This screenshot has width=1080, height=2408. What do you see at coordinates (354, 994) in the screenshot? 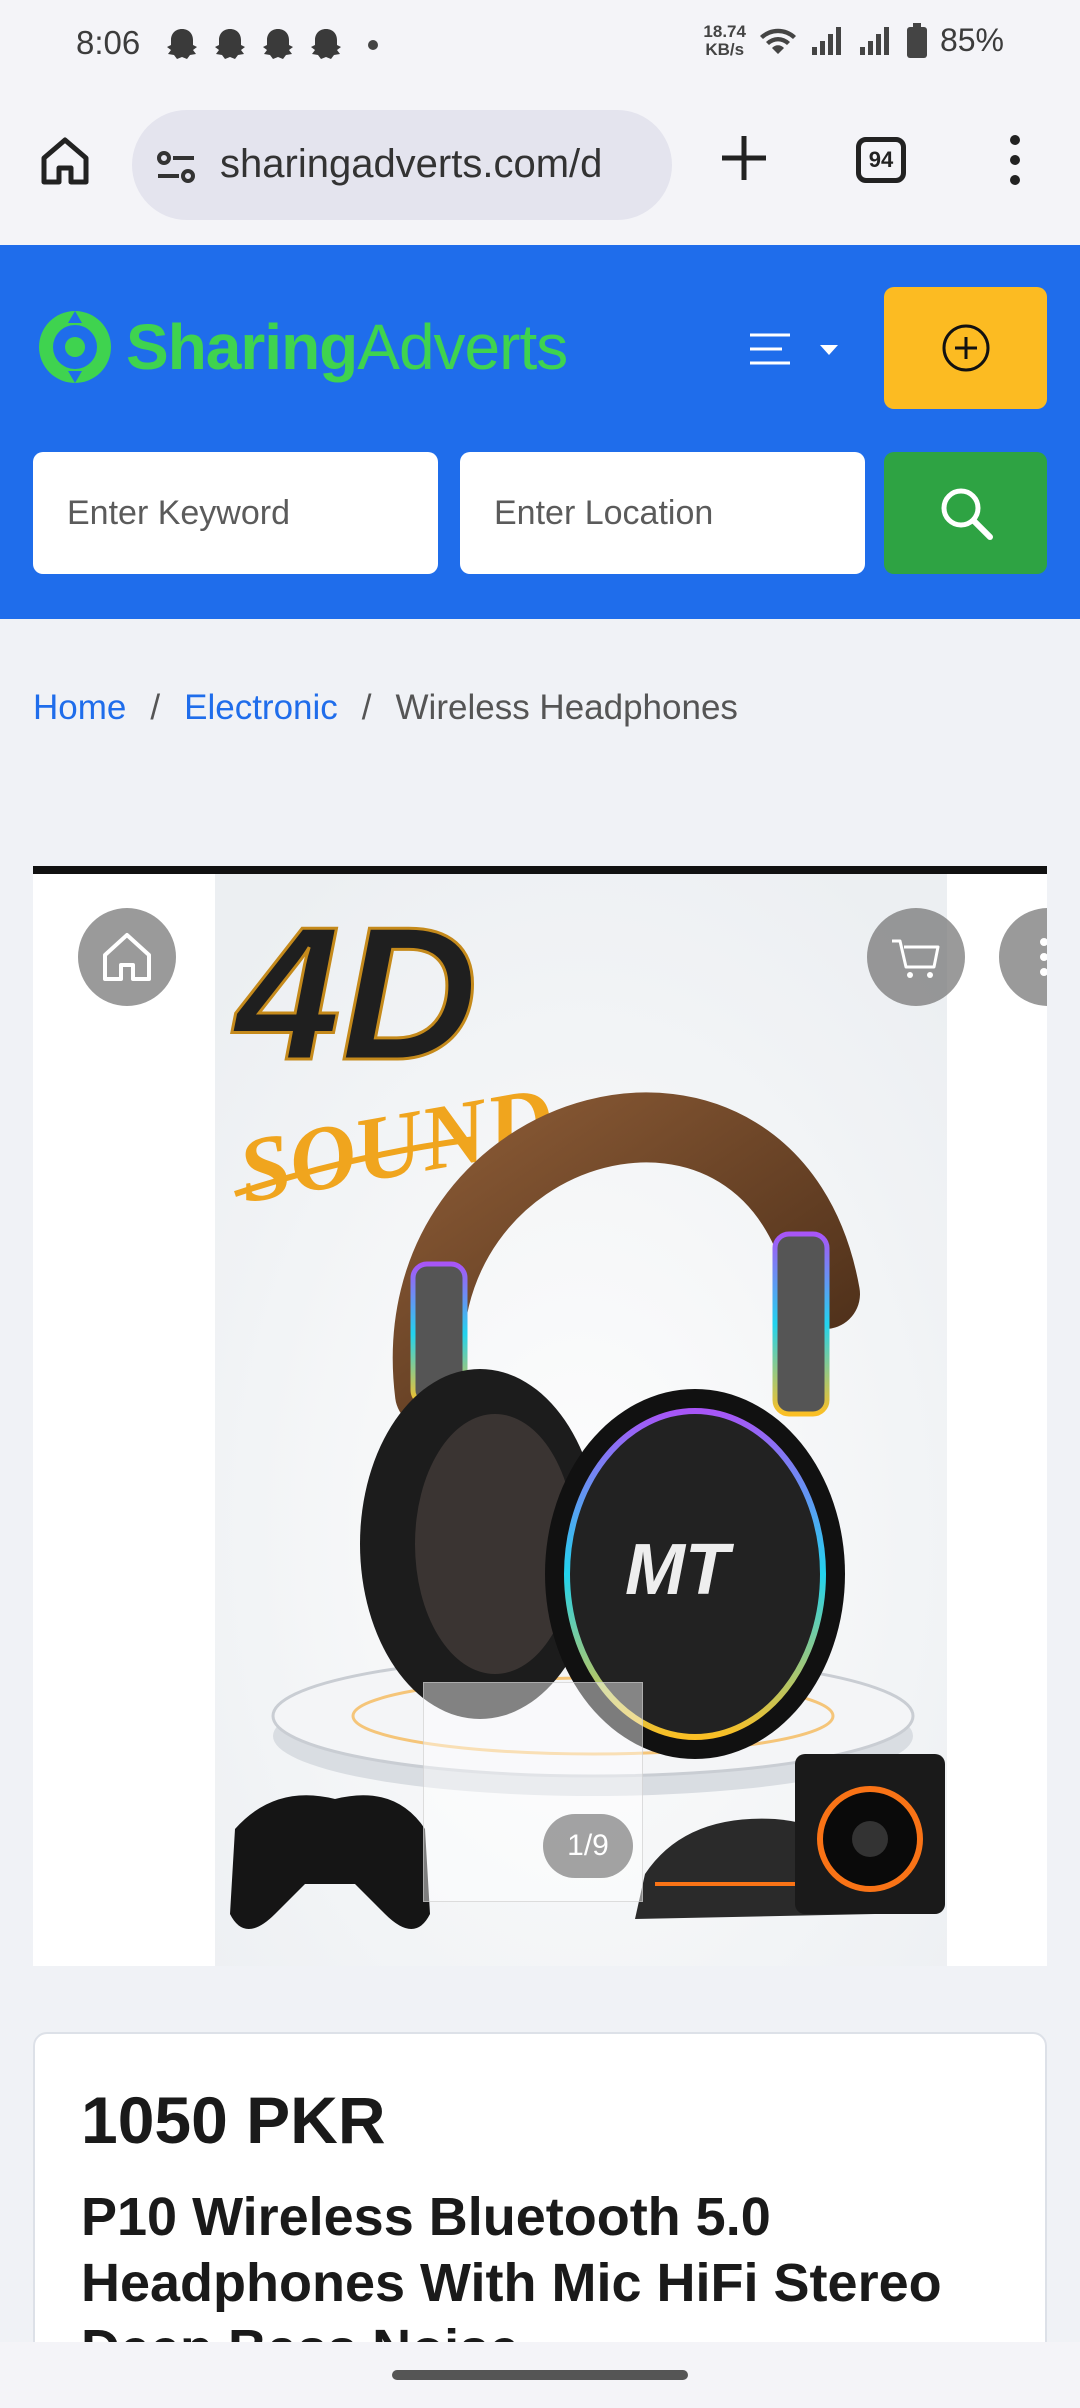
I see `image-text-4d: 4D` at bounding box center [354, 994].